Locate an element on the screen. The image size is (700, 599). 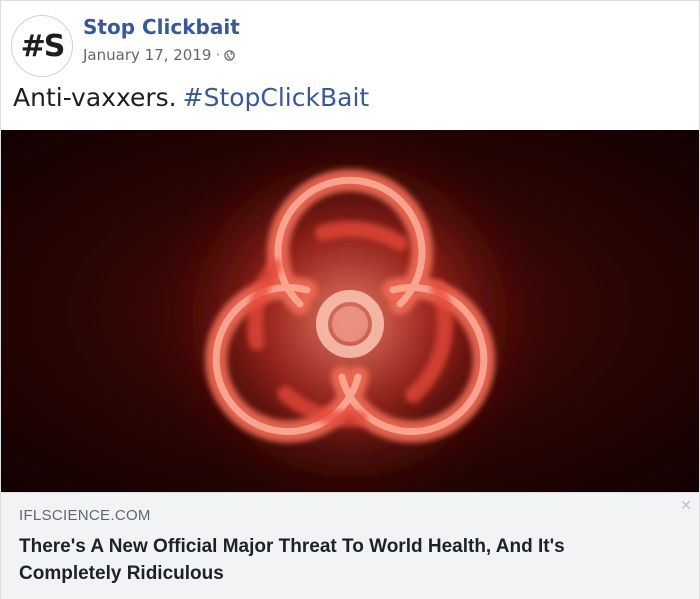
hashtag-link: #StopClickBait is located at coordinates (276, 97).